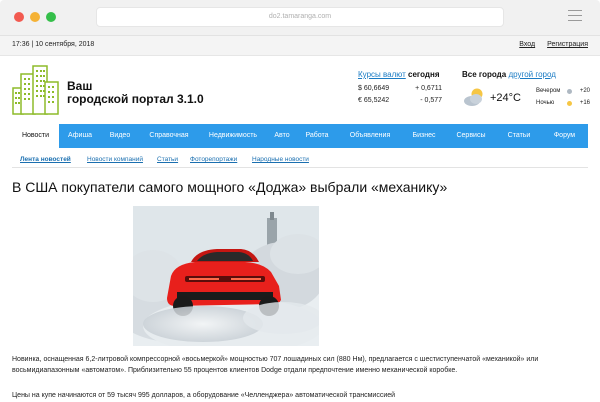  I want to click on other-city-link: другой город, so click(532, 74).